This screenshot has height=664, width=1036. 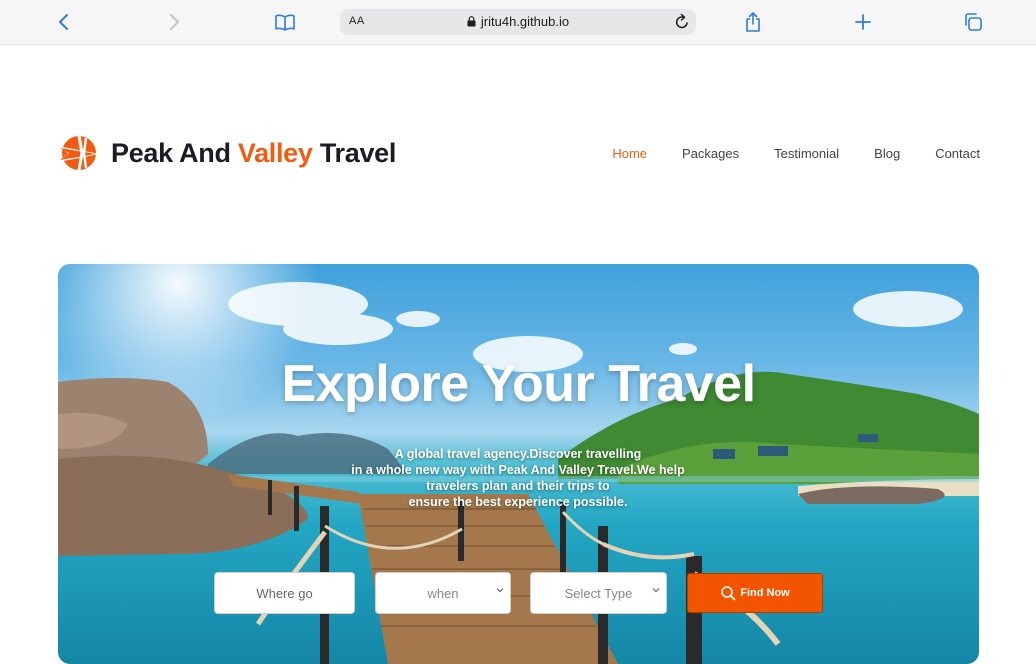 I want to click on nav-blog: Blog, so click(x=887, y=153).